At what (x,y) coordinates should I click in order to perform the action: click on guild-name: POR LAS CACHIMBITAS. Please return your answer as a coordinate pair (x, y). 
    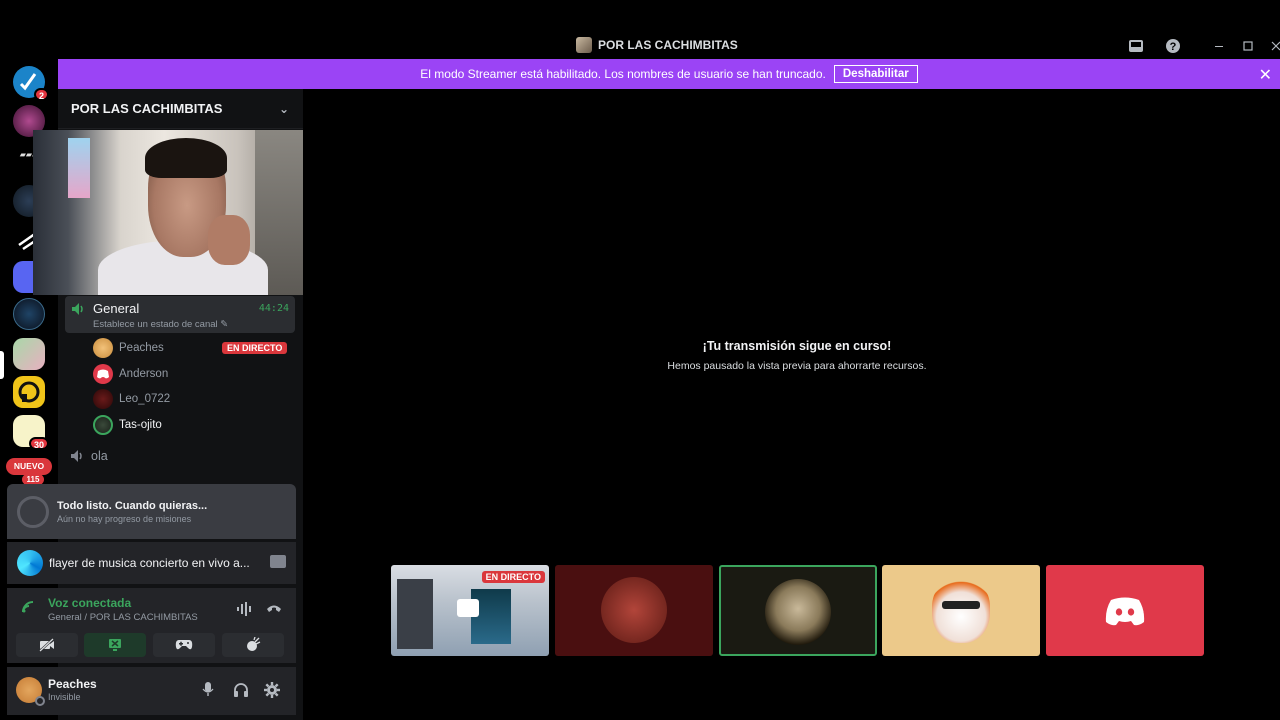
    Looking at the image, I should click on (147, 108).